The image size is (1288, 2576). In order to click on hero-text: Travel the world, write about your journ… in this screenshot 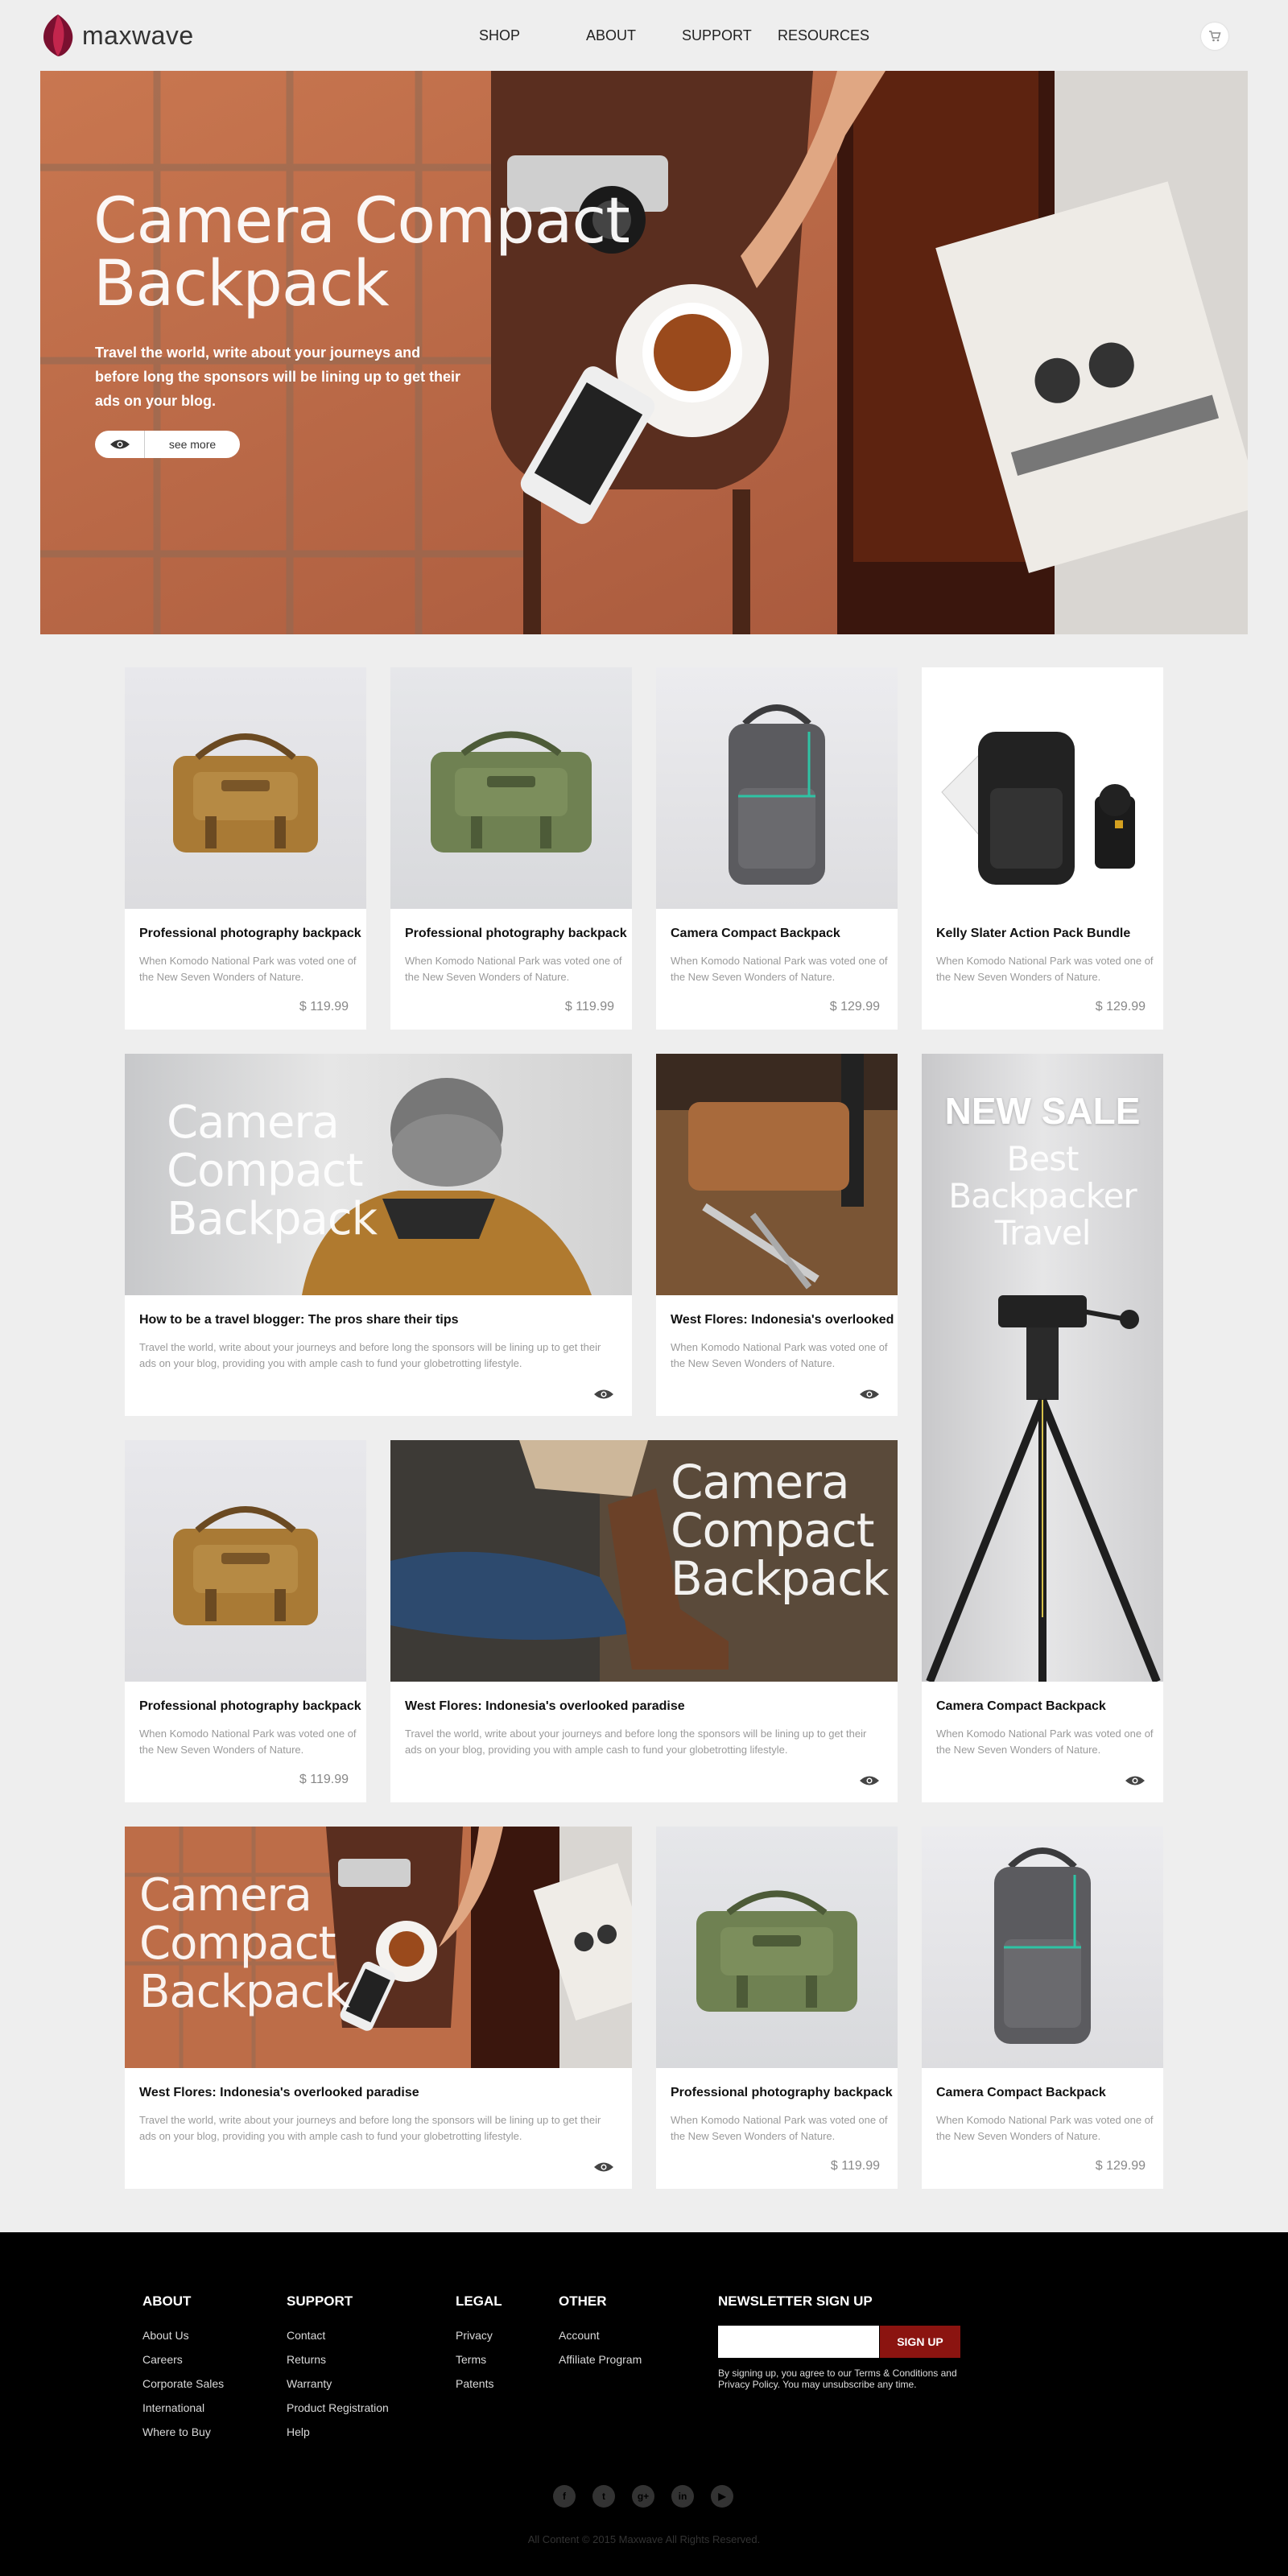, I will do `click(278, 377)`.